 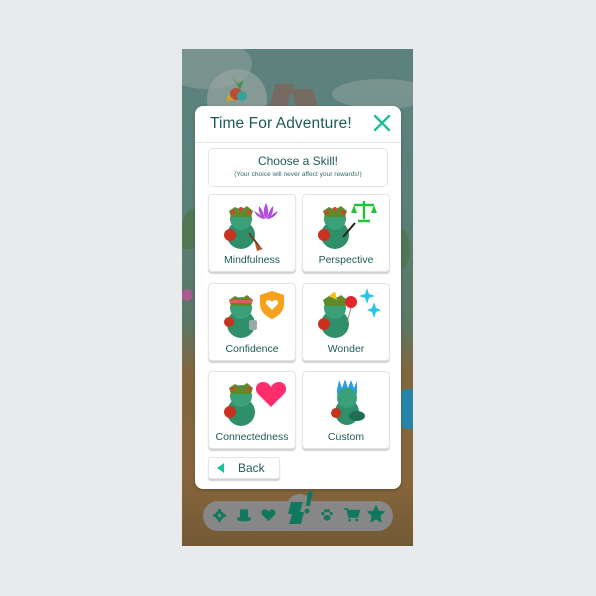 I want to click on skill-card-perspective: Perspective, so click(x=346, y=233).